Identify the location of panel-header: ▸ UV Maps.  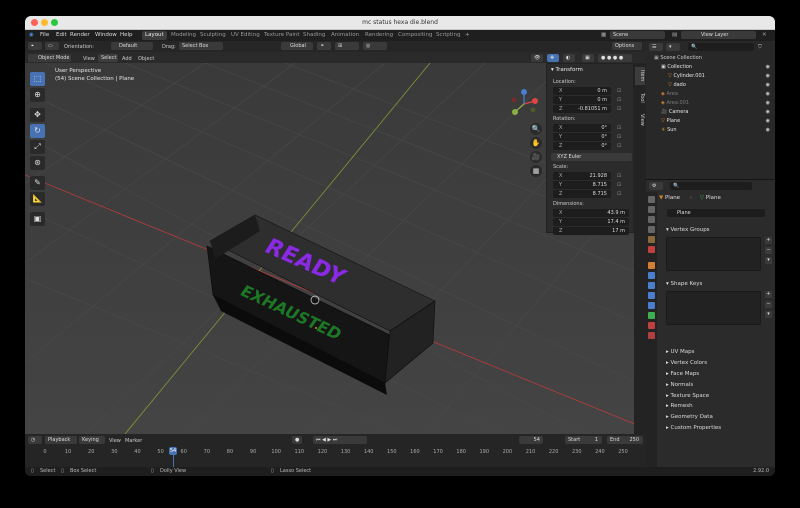
(720, 352).